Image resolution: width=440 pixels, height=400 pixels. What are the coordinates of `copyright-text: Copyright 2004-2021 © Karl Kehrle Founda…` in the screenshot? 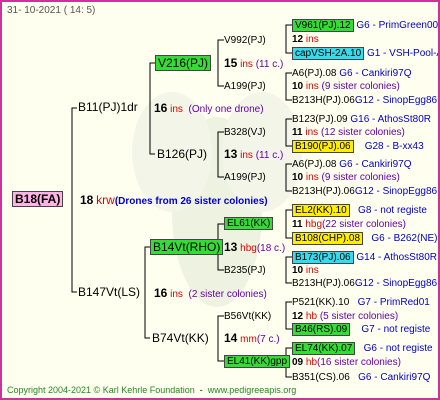 It's located at (101, 390).